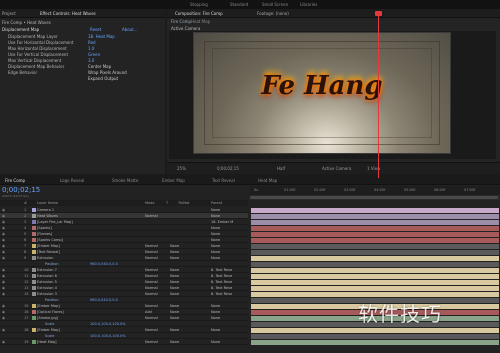  Describe the element at coordinates (267, 180) in the screenshot. I see `timeline-tab: Heat Map` at that location.